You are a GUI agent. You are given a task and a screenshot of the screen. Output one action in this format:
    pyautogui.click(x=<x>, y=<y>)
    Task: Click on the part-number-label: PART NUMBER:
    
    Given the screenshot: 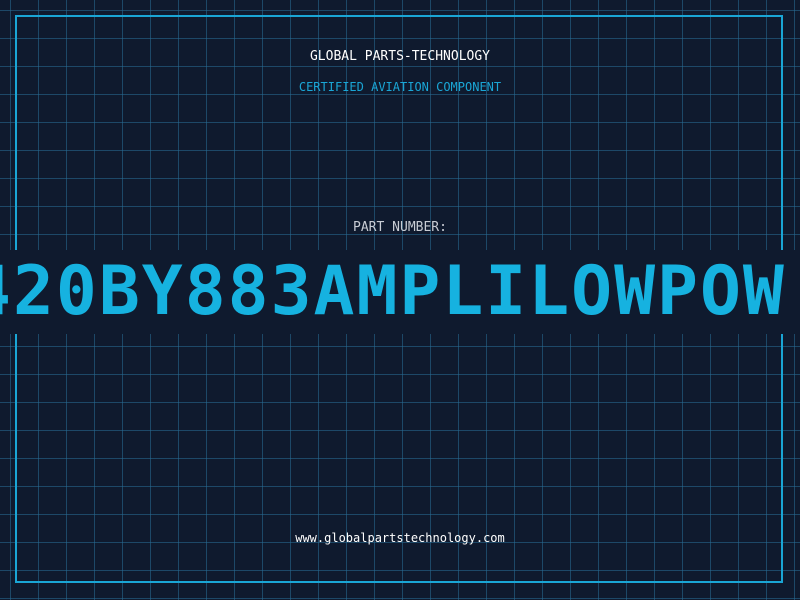 What is the action you would take?
    pyautogui.click(x=400, y=227)
    